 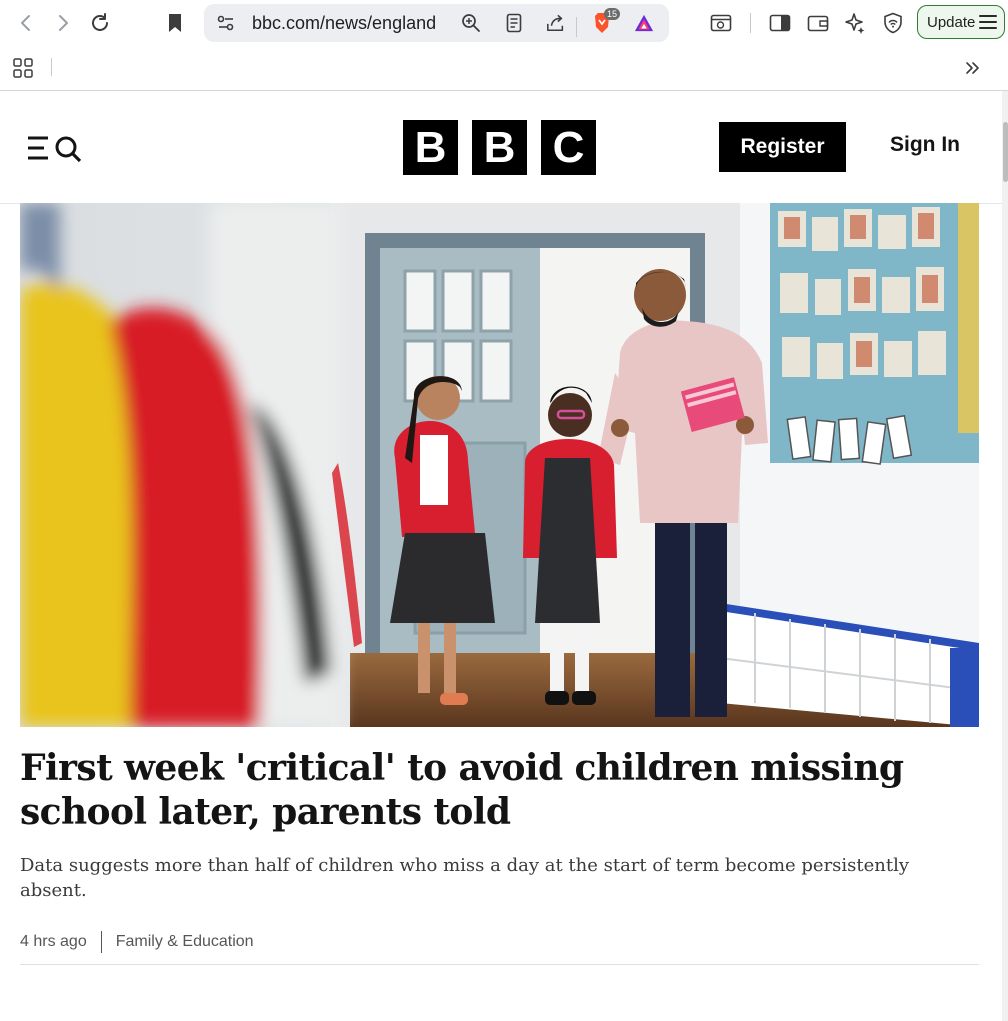 What do you see at coordinates (782, 147) in the screenshot?
I see `register-button: Register` at bounding box center [782, 147].